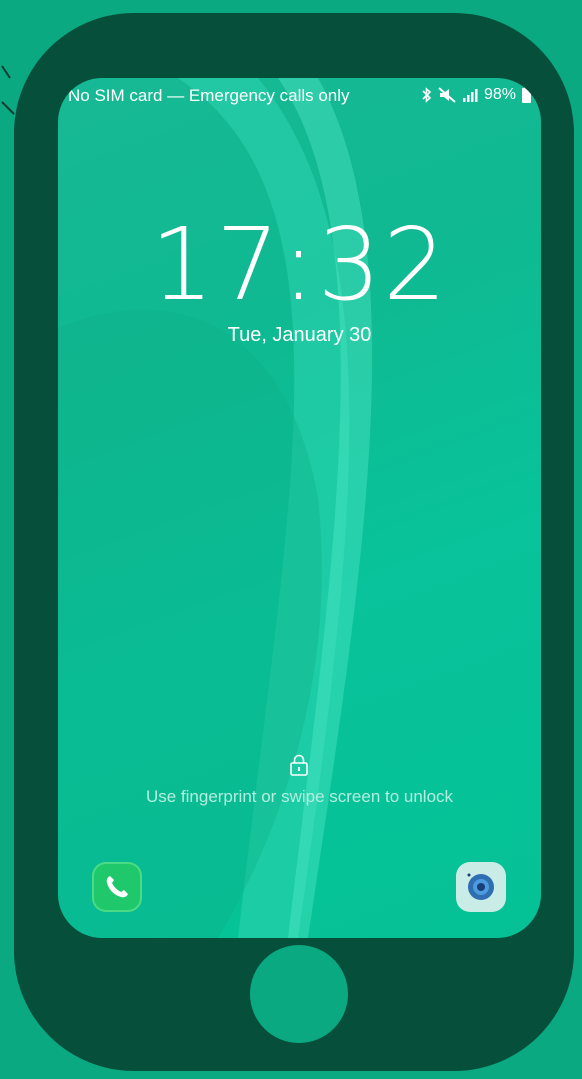 The image size is (582, 1079). I want to click on home-button, so click(299, 994).